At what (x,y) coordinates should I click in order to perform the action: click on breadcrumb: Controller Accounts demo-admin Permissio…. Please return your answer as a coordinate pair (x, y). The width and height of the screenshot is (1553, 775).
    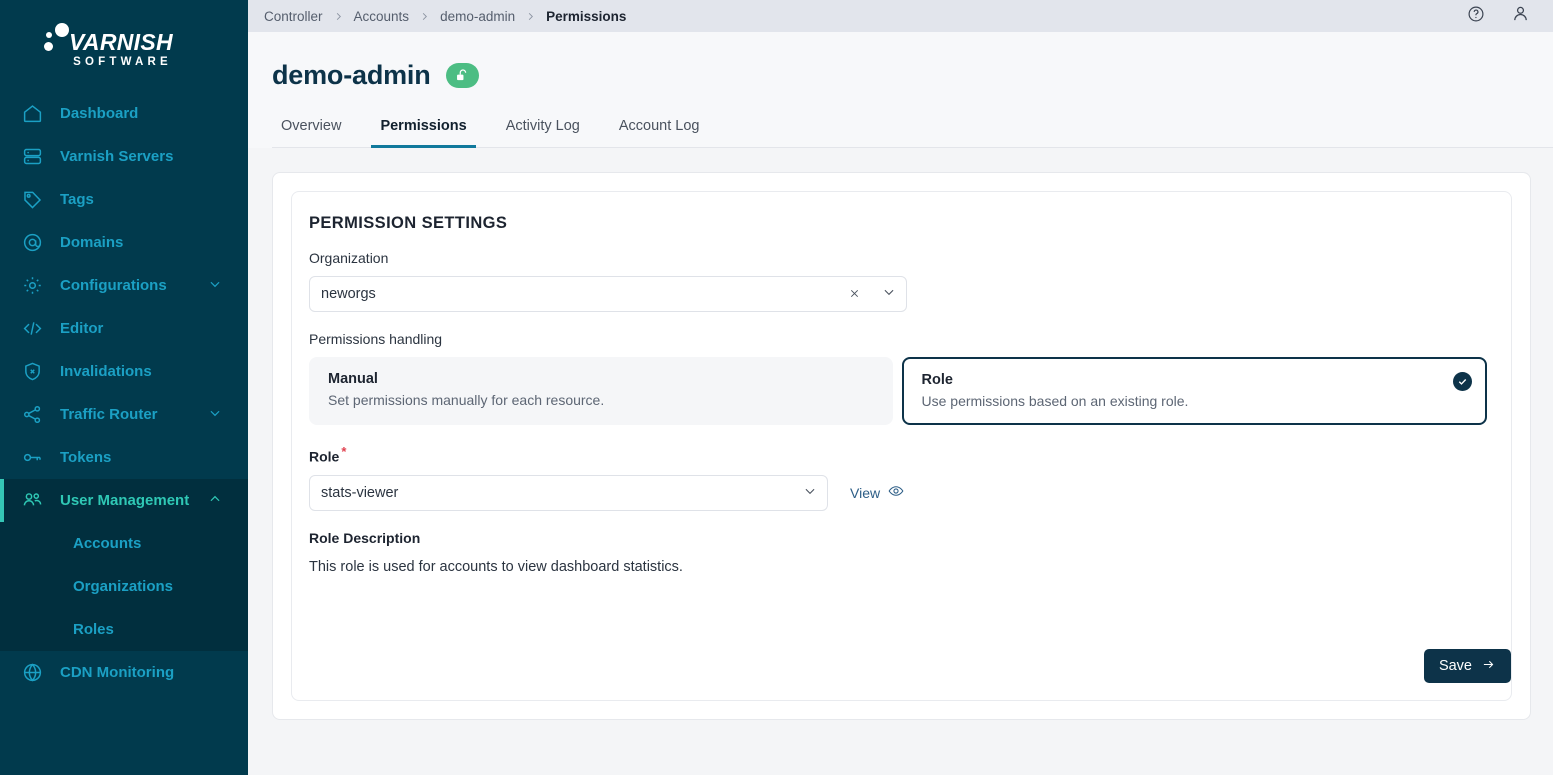
    Looking at the image, I should click on (445, 16).